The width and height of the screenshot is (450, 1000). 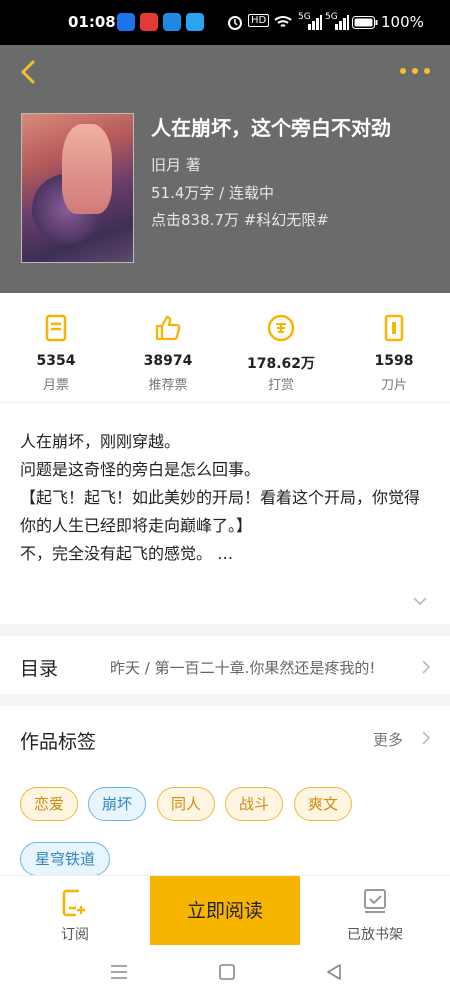 I want to click on toc-title: 目录, so click(x=39, y=667).